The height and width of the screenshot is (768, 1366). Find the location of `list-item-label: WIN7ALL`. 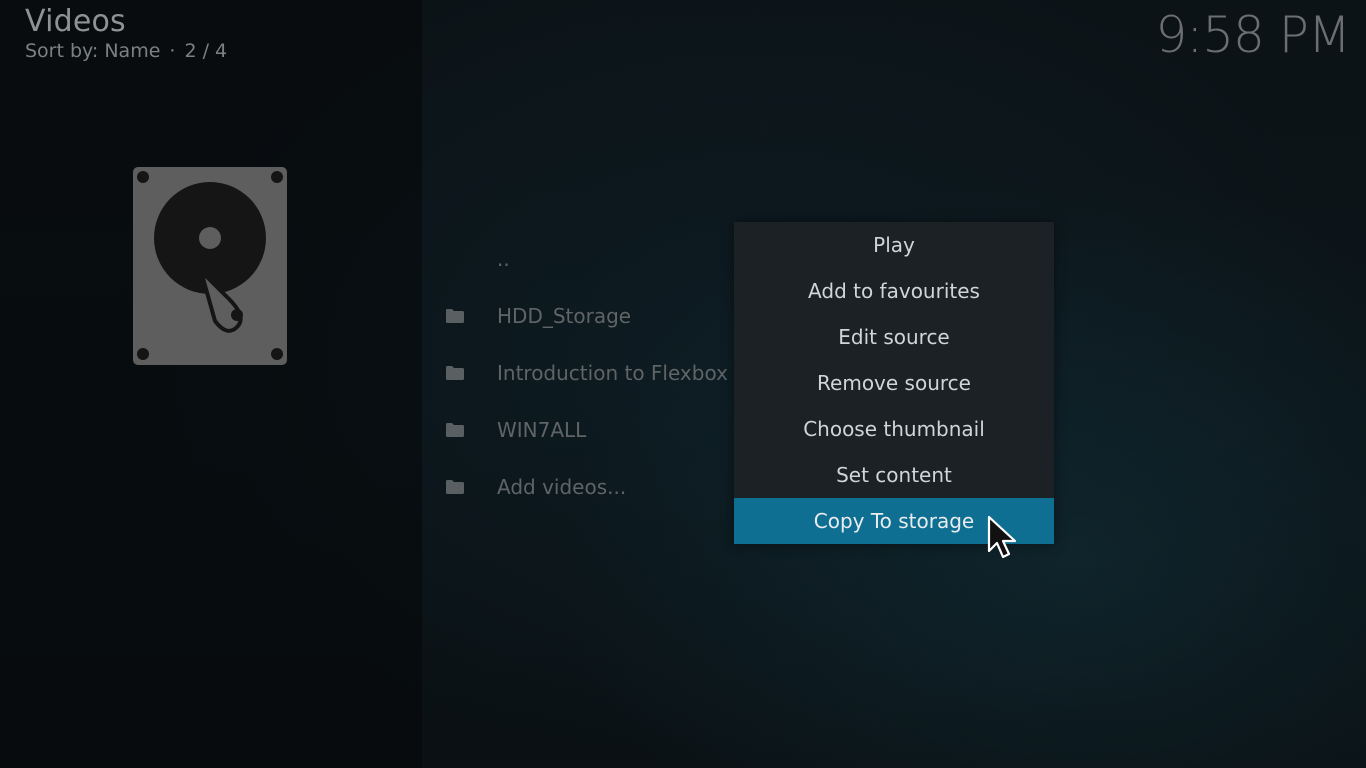

list-item-label: WIN7ALL is located at coordinates (542, 429).